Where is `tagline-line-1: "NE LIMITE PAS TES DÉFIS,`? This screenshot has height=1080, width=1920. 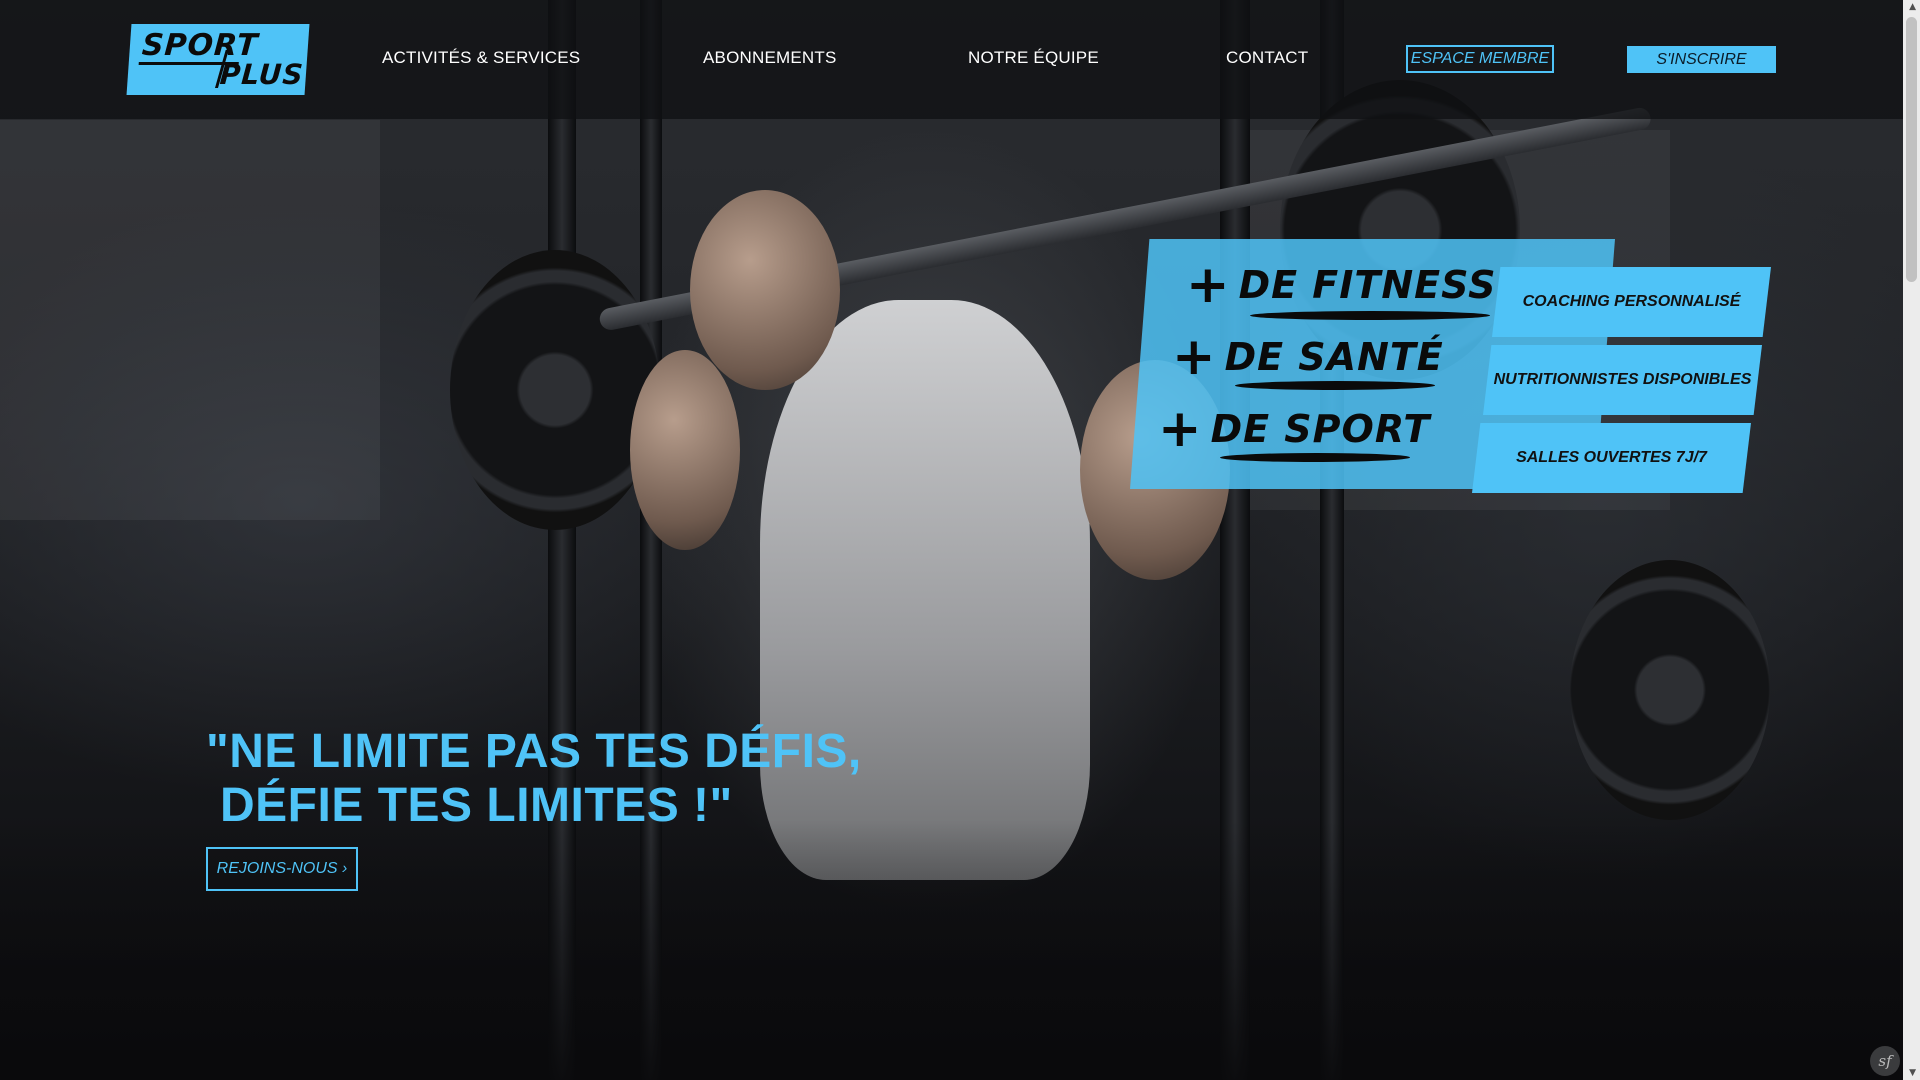
tagline-line-1: "NE LIMITE PAS TES DÉFIS, is located at coordinates (534, 751).